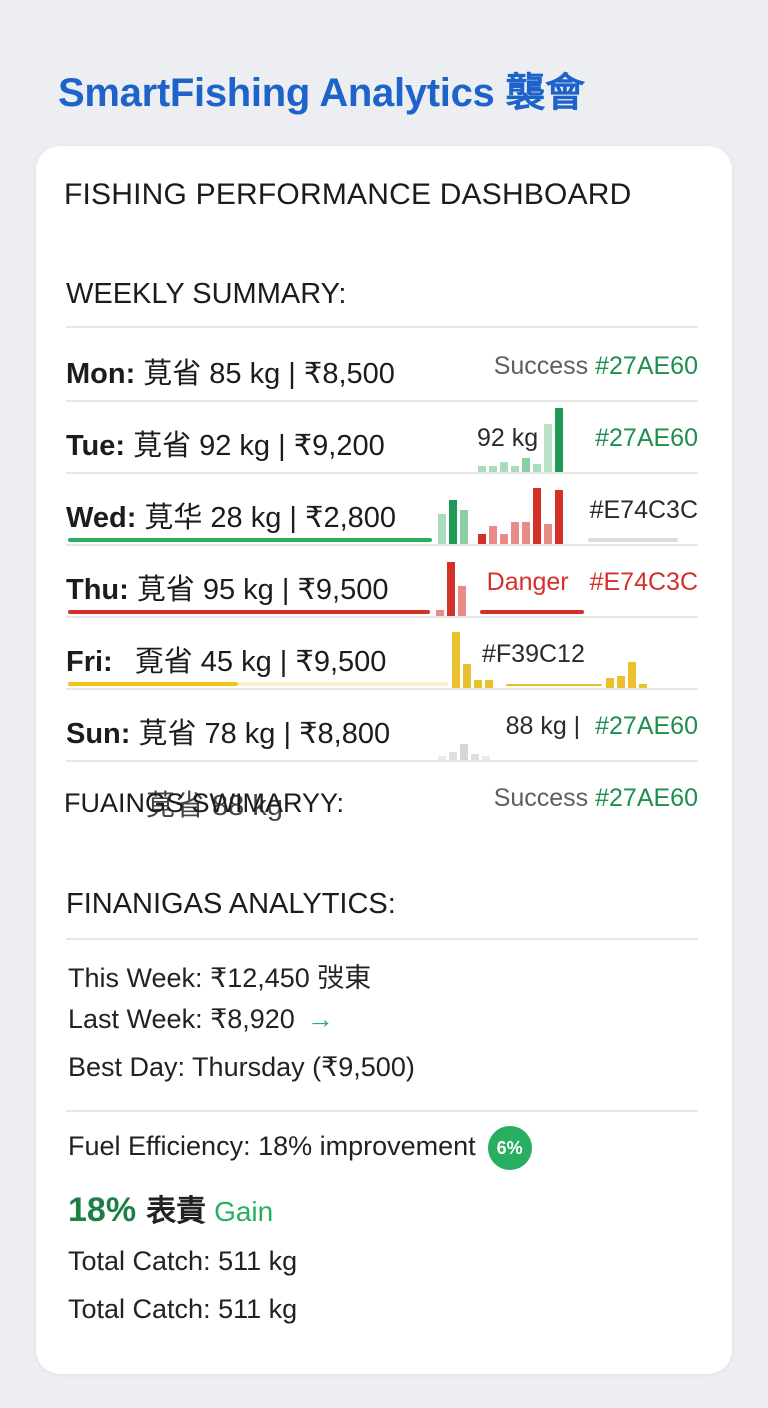 The height and width of the screenshot is (1408, 768). Describe the element at coordinates (272, 1146) in the screenshot. I see `fuel-efficiency: Fuel Efficiency: 18% improvement` at that location.